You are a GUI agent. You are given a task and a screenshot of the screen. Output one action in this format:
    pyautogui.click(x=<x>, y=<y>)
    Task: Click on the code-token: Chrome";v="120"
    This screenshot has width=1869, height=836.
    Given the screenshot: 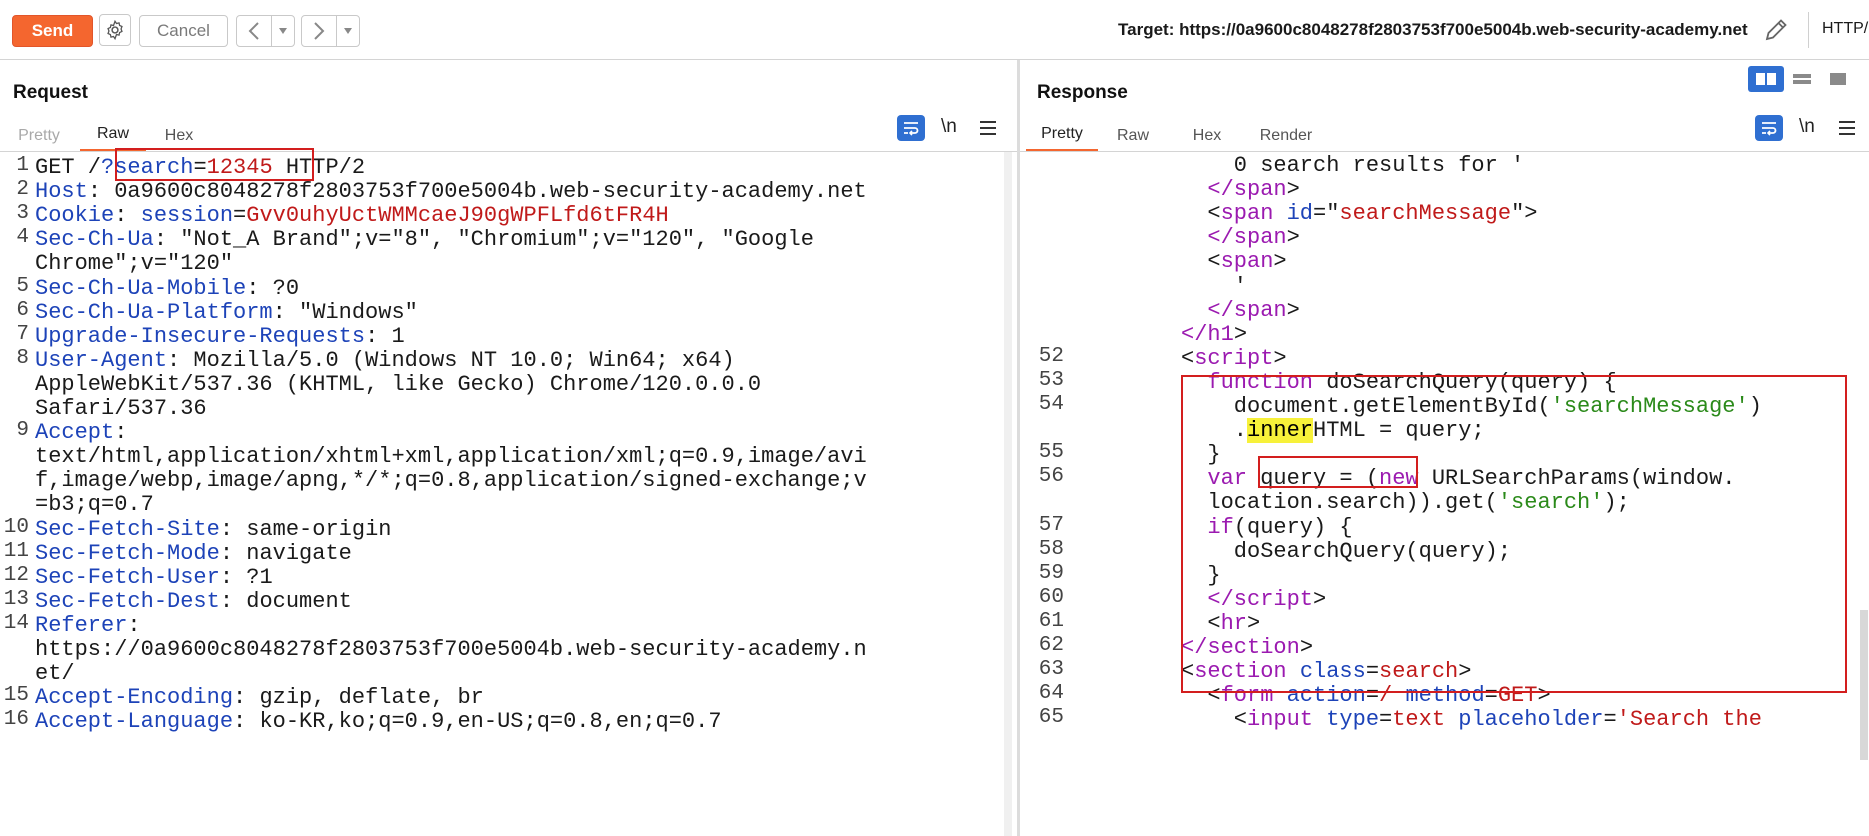 What is the action you would take?
    pyautogui.click(x=134, y=264)
    